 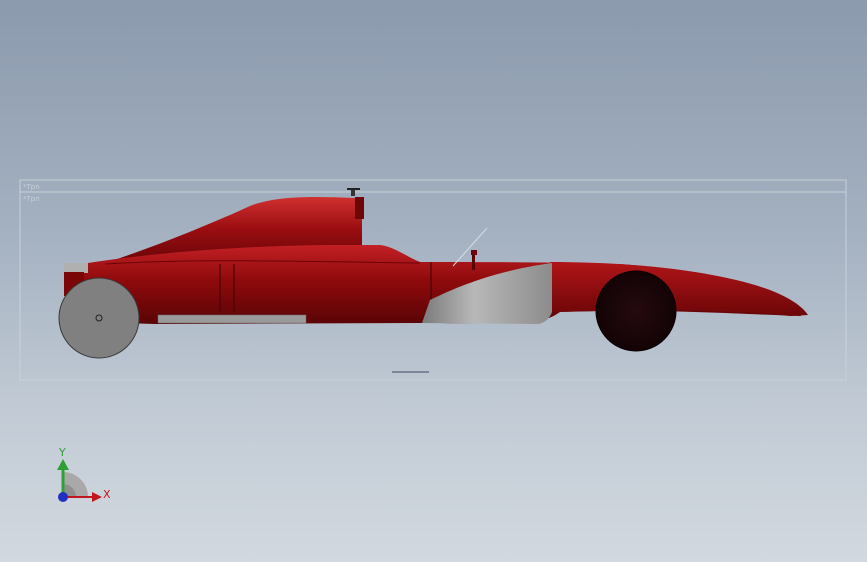 I want to click on mirror, so click(x=474, y=252).